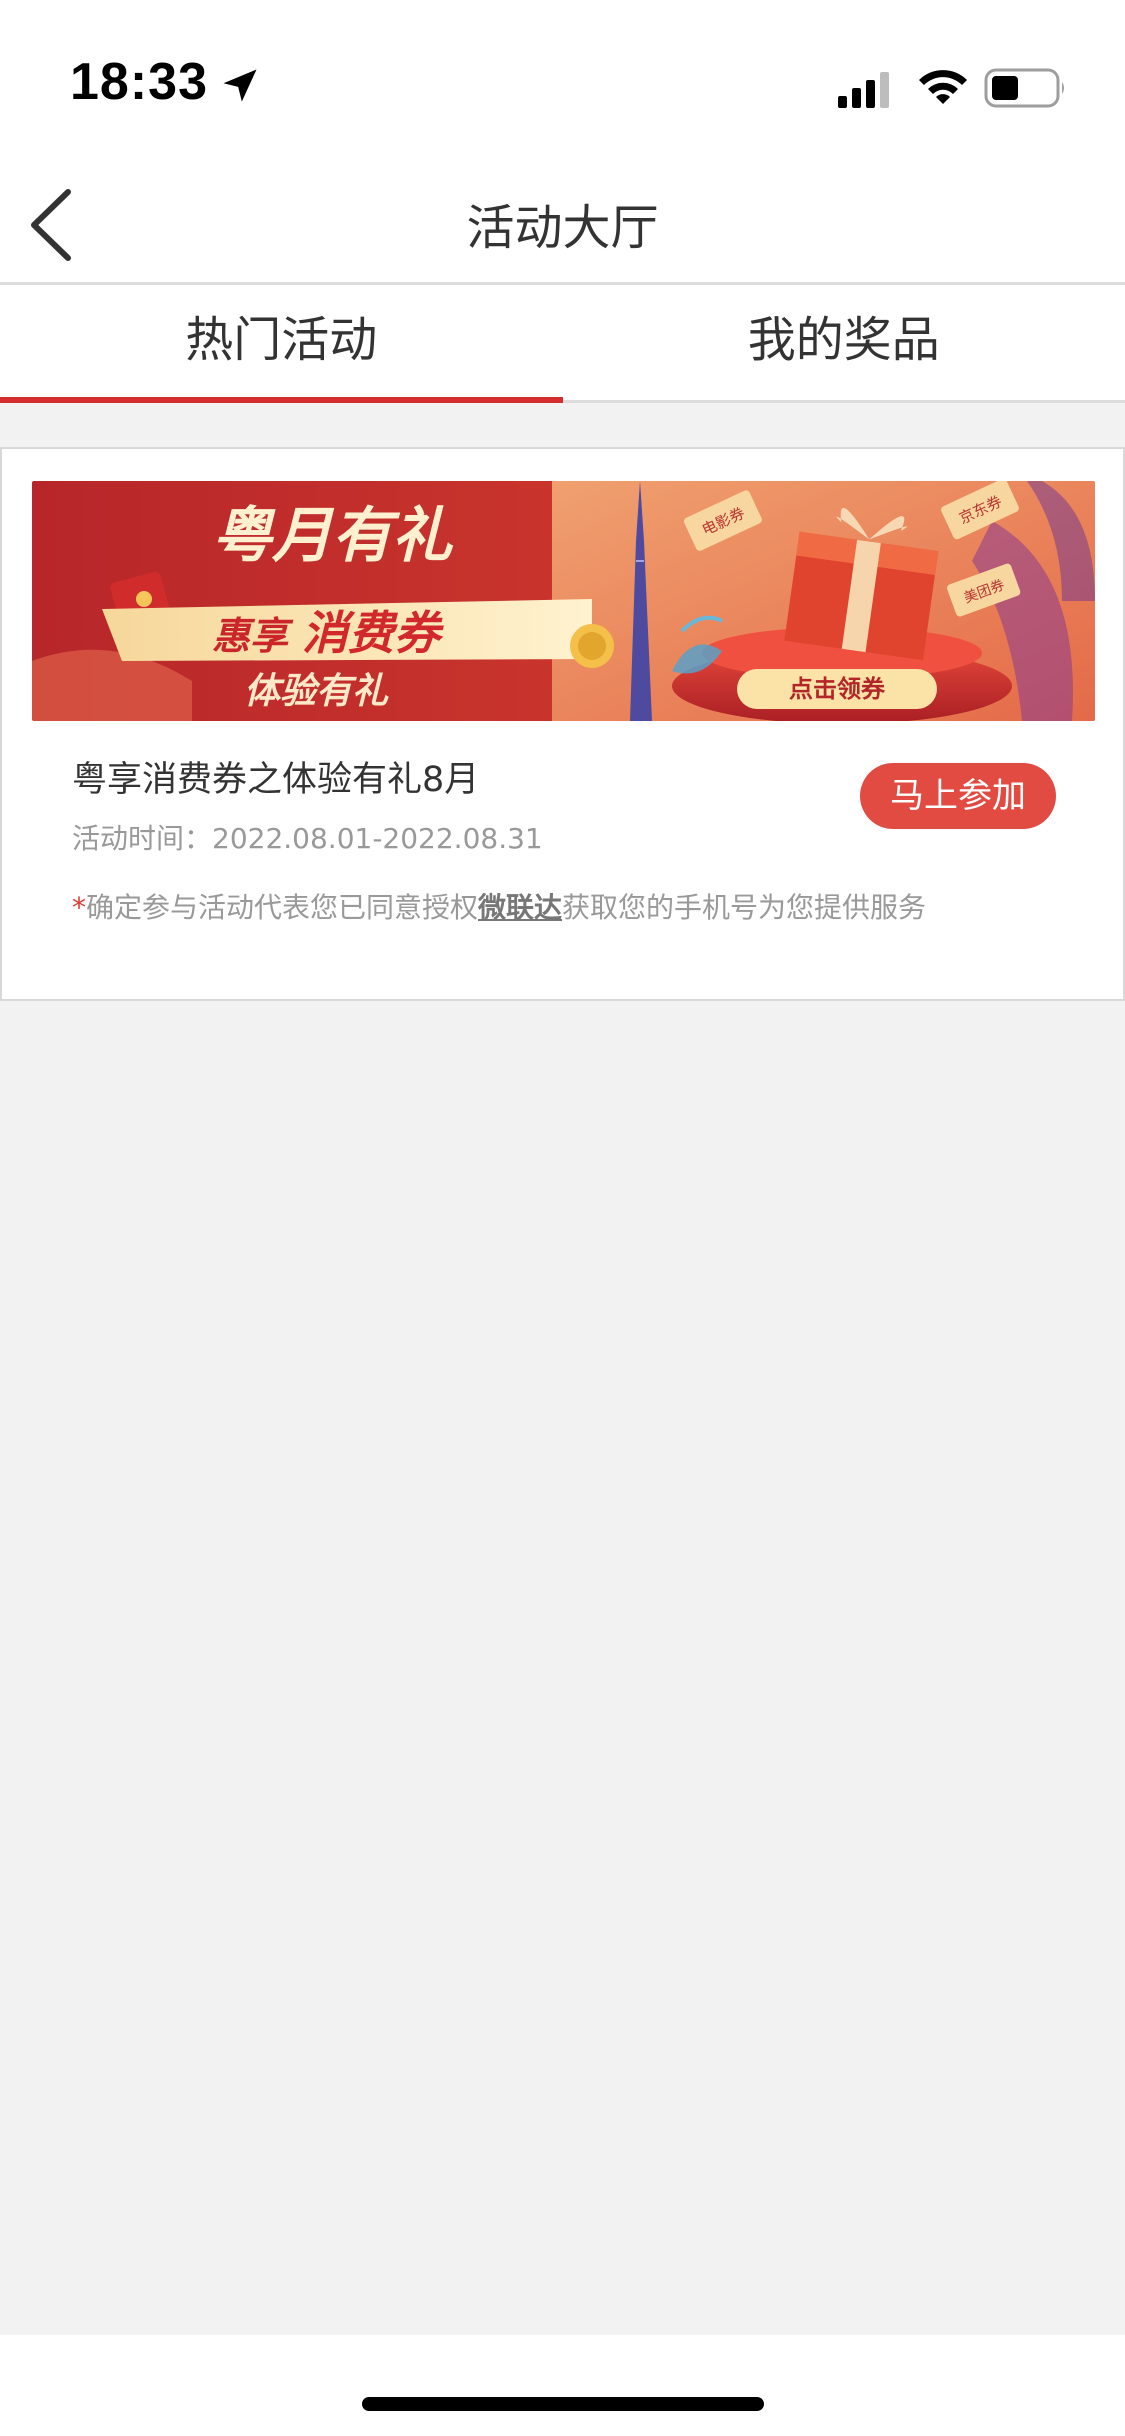 Image resolution: width=1125 pixels, height=2436 pixels. Describe the element at coordinates (844, 342) in the screenshot. I see `tab-my-prizes: 我的奖品` at that location.